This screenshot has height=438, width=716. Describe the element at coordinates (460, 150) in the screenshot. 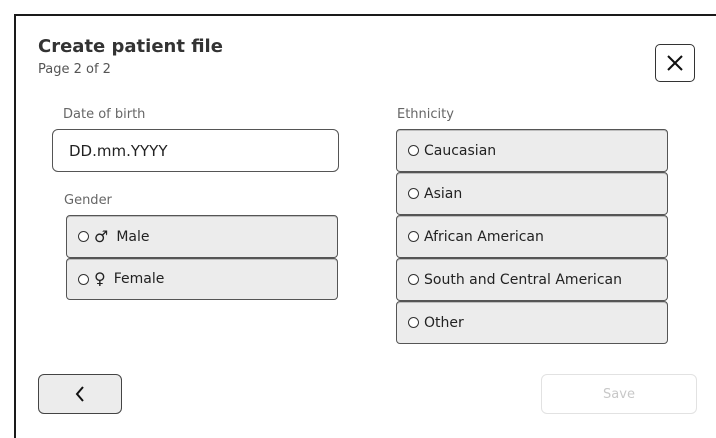

I see `ethnicity-option-label: Caucasian` at that location.